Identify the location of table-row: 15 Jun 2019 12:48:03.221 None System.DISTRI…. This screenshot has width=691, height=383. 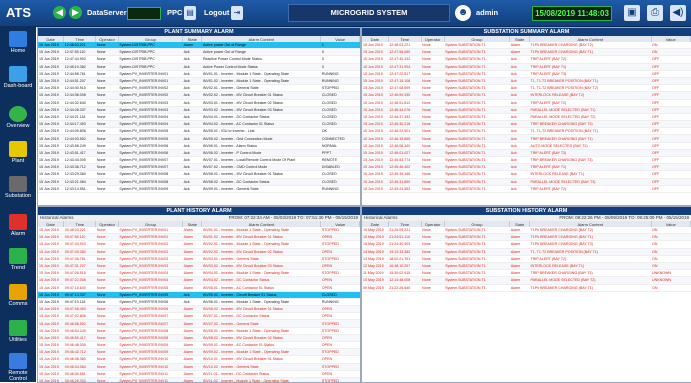
(199, 46).